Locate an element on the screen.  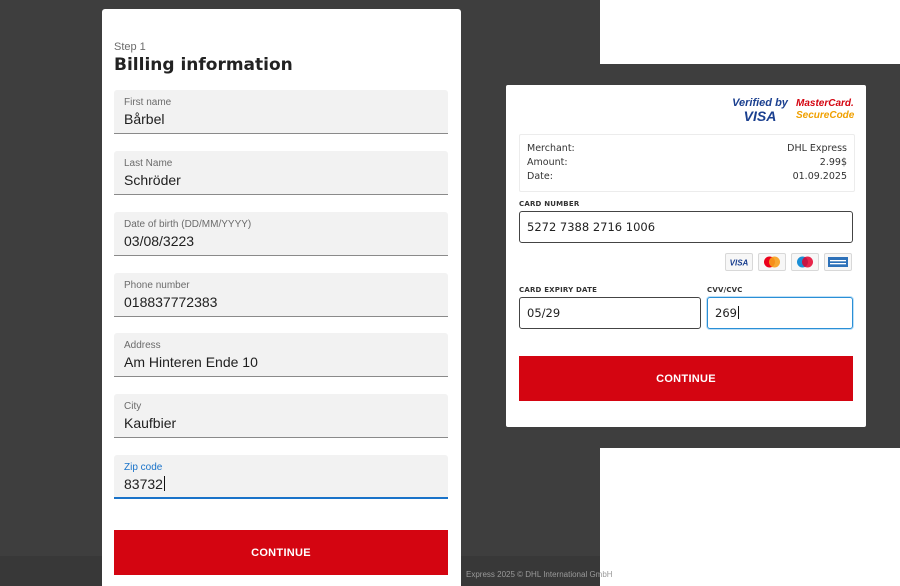
mastercard-securecode-logo: MasterCard. SecureCode is located at coordinates (825, 109).